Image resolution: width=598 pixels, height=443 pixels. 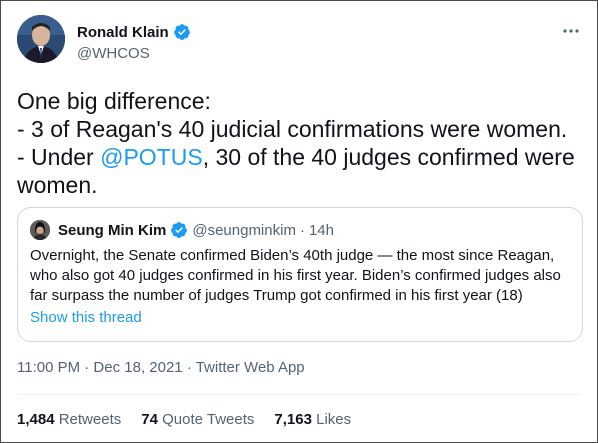 What do you see at coordinates (86, 317) in the screenshot?
I see `show-thread-link: Show this thread` at bounding box center [86, 317].